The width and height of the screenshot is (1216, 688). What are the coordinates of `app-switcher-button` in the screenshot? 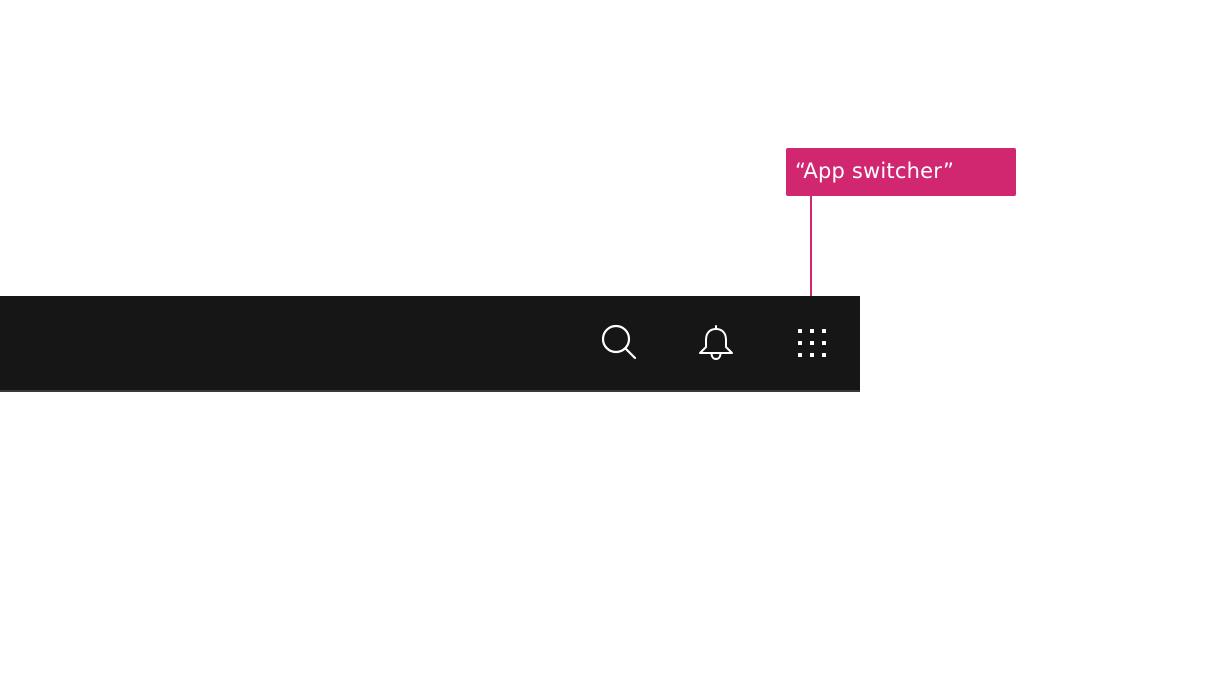 It's located at (812, 343).